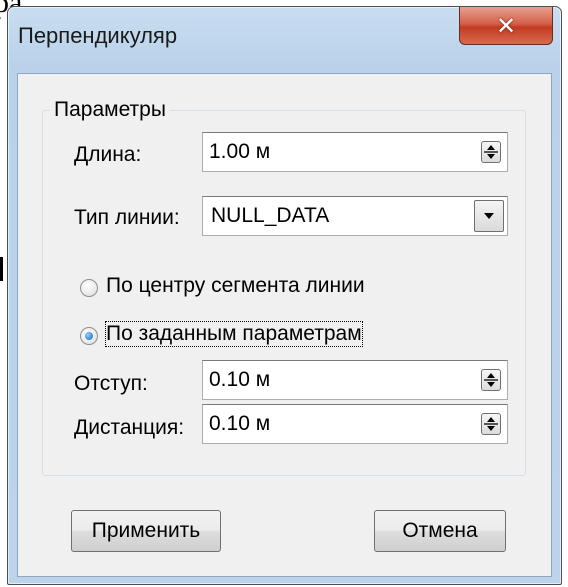  I want to click on close-button: ✕, so click(506, 26).